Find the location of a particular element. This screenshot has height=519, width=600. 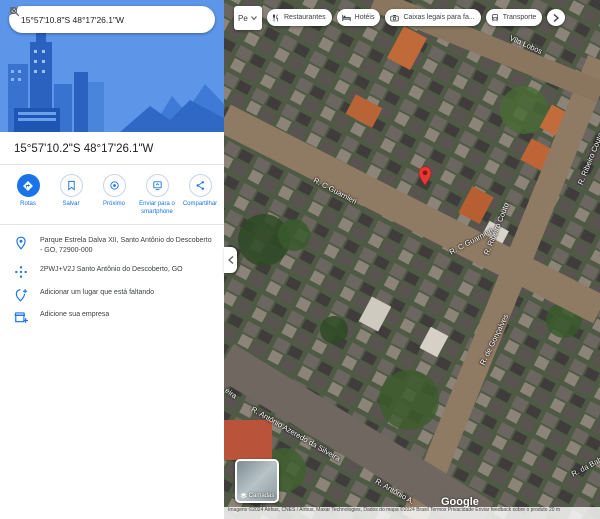

chevron-down-icon is located at coordinates (253, 18).